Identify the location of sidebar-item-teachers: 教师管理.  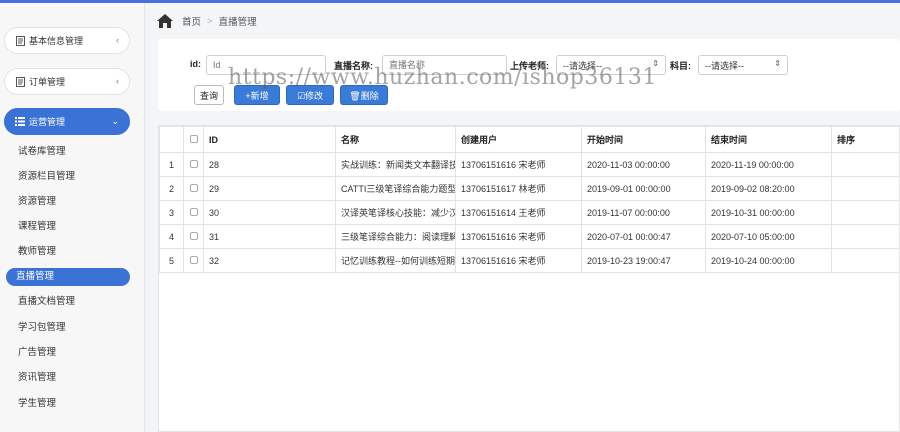
(69, 252).